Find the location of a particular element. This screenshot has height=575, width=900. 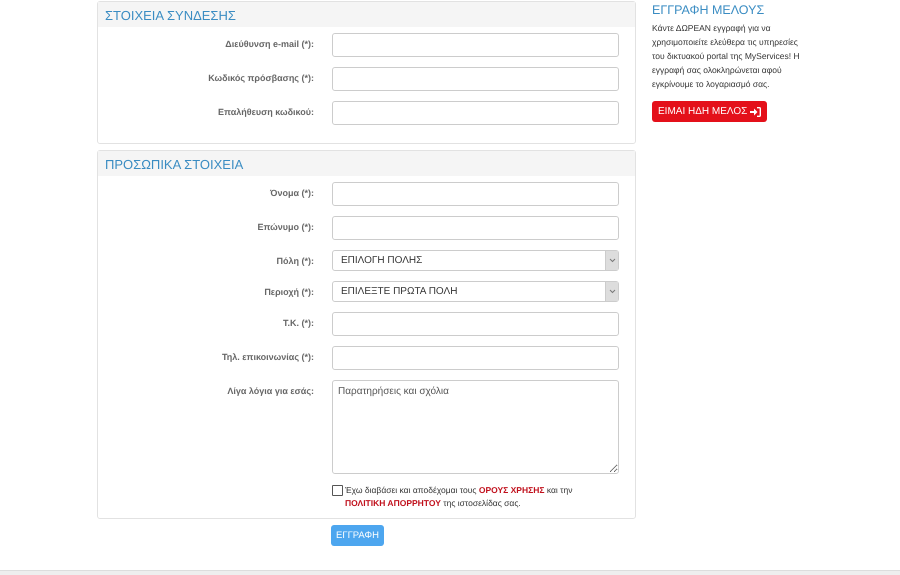

section-title: ΣΤΟΙΧΕΙΑ ΣΥΝΔΕΣΗΣ is located at coordinates (170, 15).